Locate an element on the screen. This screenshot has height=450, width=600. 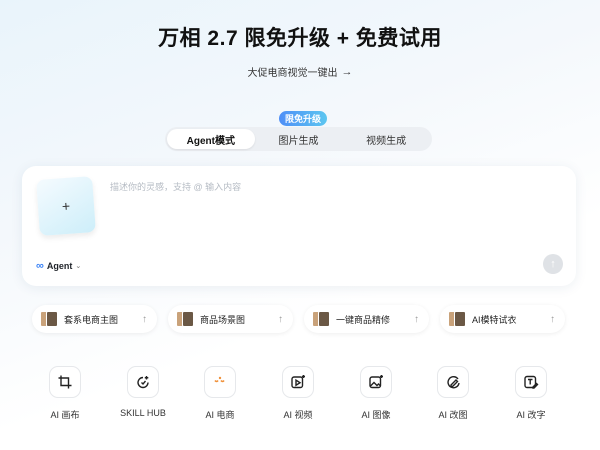
chip-label: 套系电商主图 is located at coordinates (91, 319).